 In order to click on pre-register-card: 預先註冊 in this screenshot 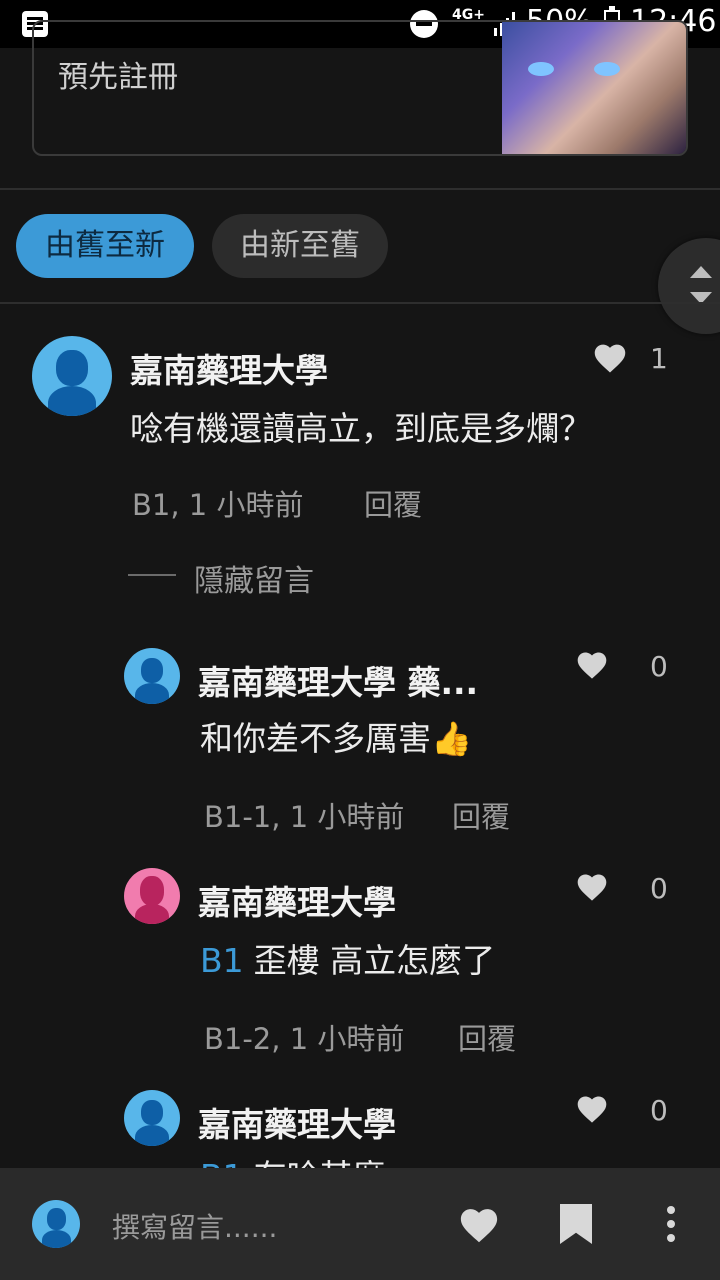, I will do `click(360, 88)`.